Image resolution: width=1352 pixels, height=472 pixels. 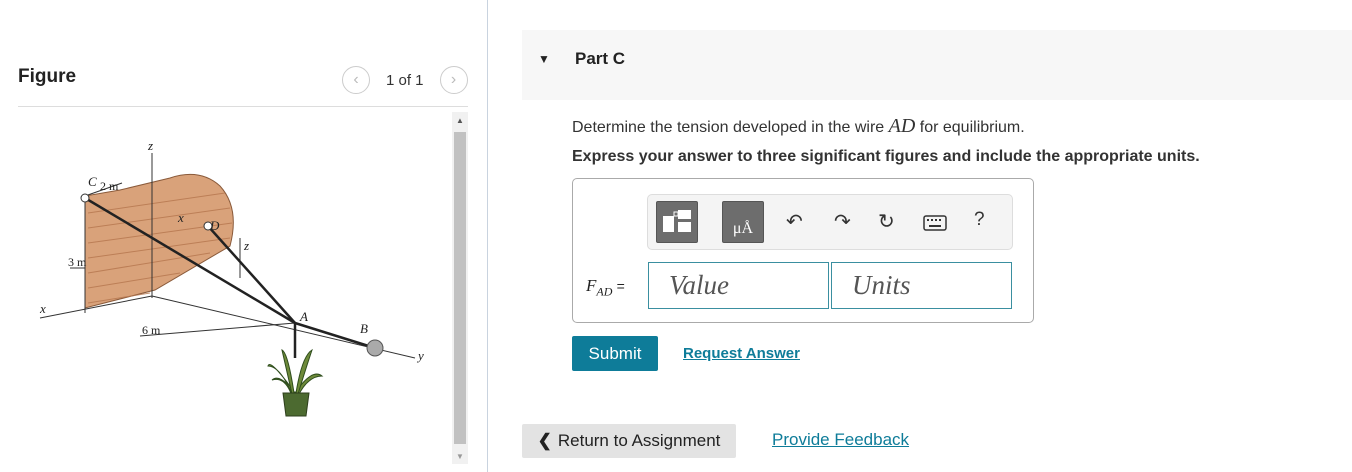 I want to click on part-header, so click(x=937, y=65).